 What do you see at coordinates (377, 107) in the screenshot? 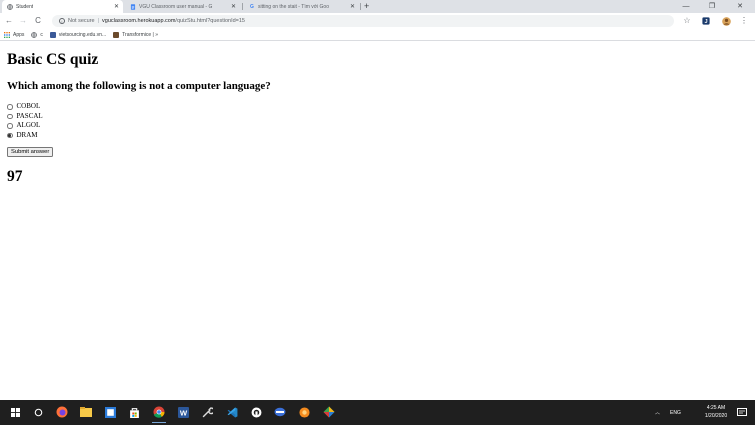
I see `option-cobol: COBOL` at bounding box center [377, 107].